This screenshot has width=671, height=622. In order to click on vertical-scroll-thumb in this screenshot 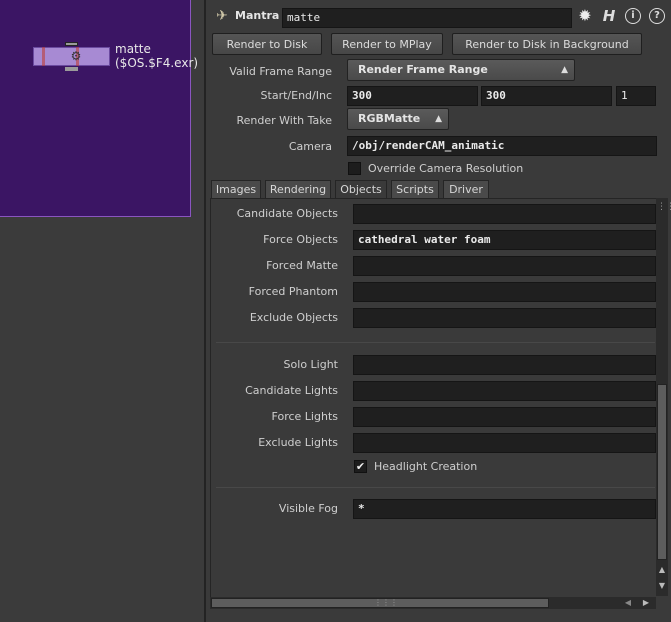, I will do `click(662, 472)`.